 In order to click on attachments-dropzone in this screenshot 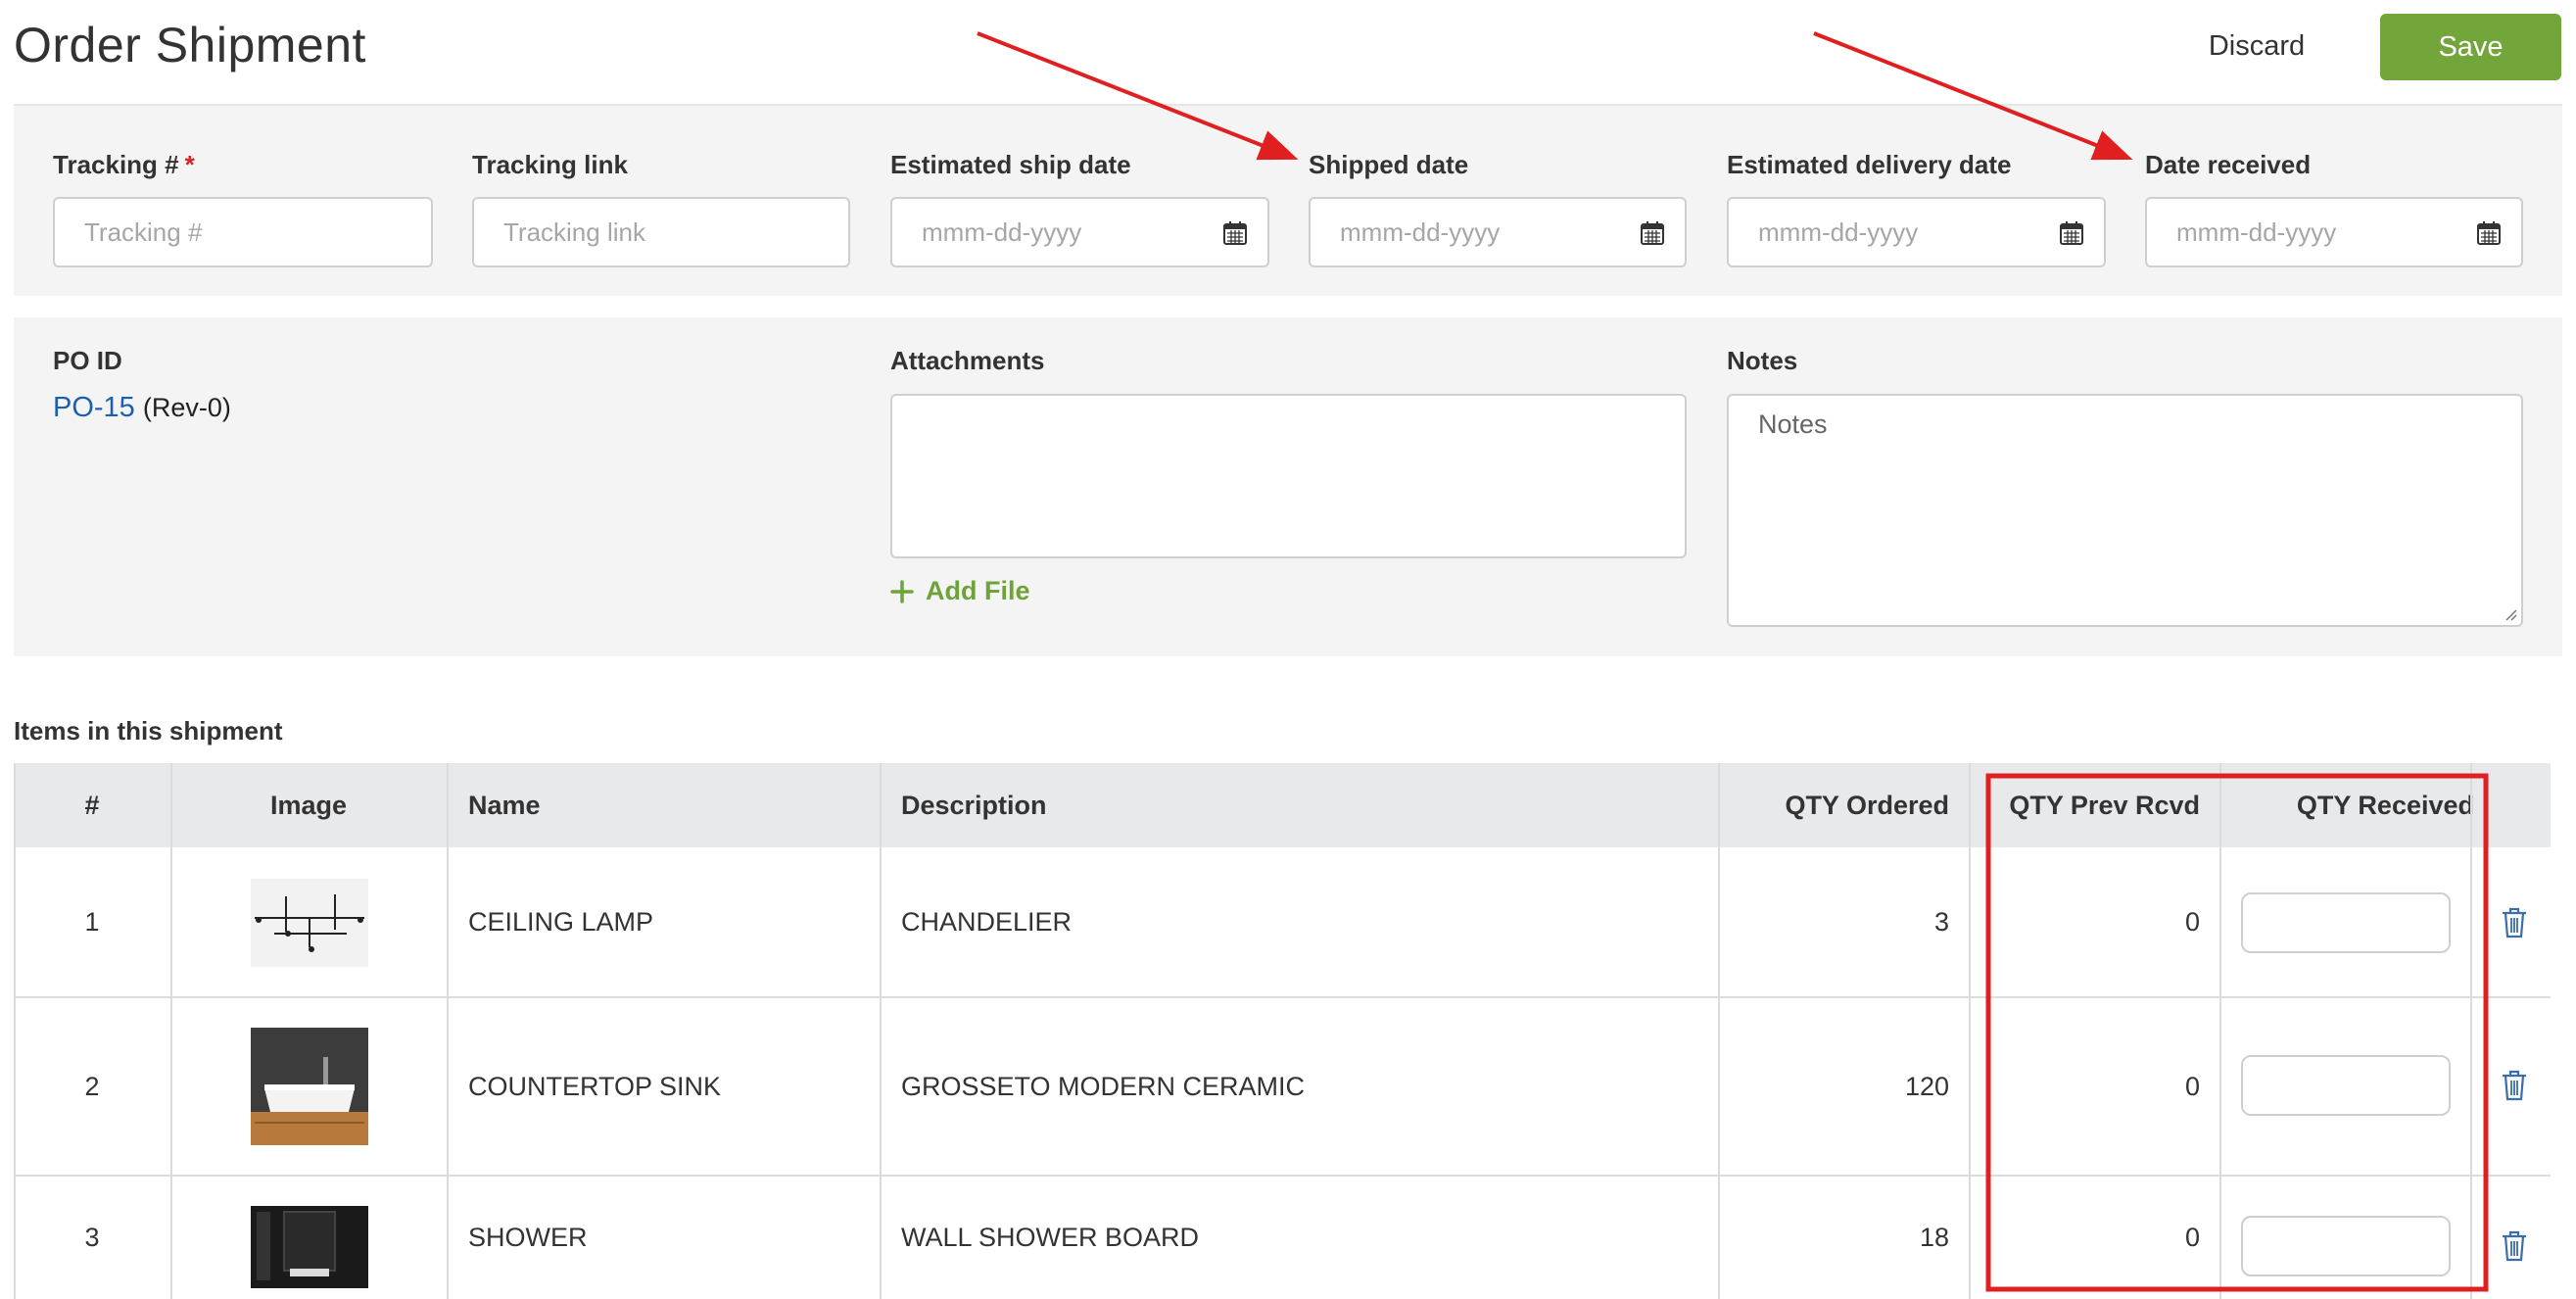, I will do `click(1288, 476)`.